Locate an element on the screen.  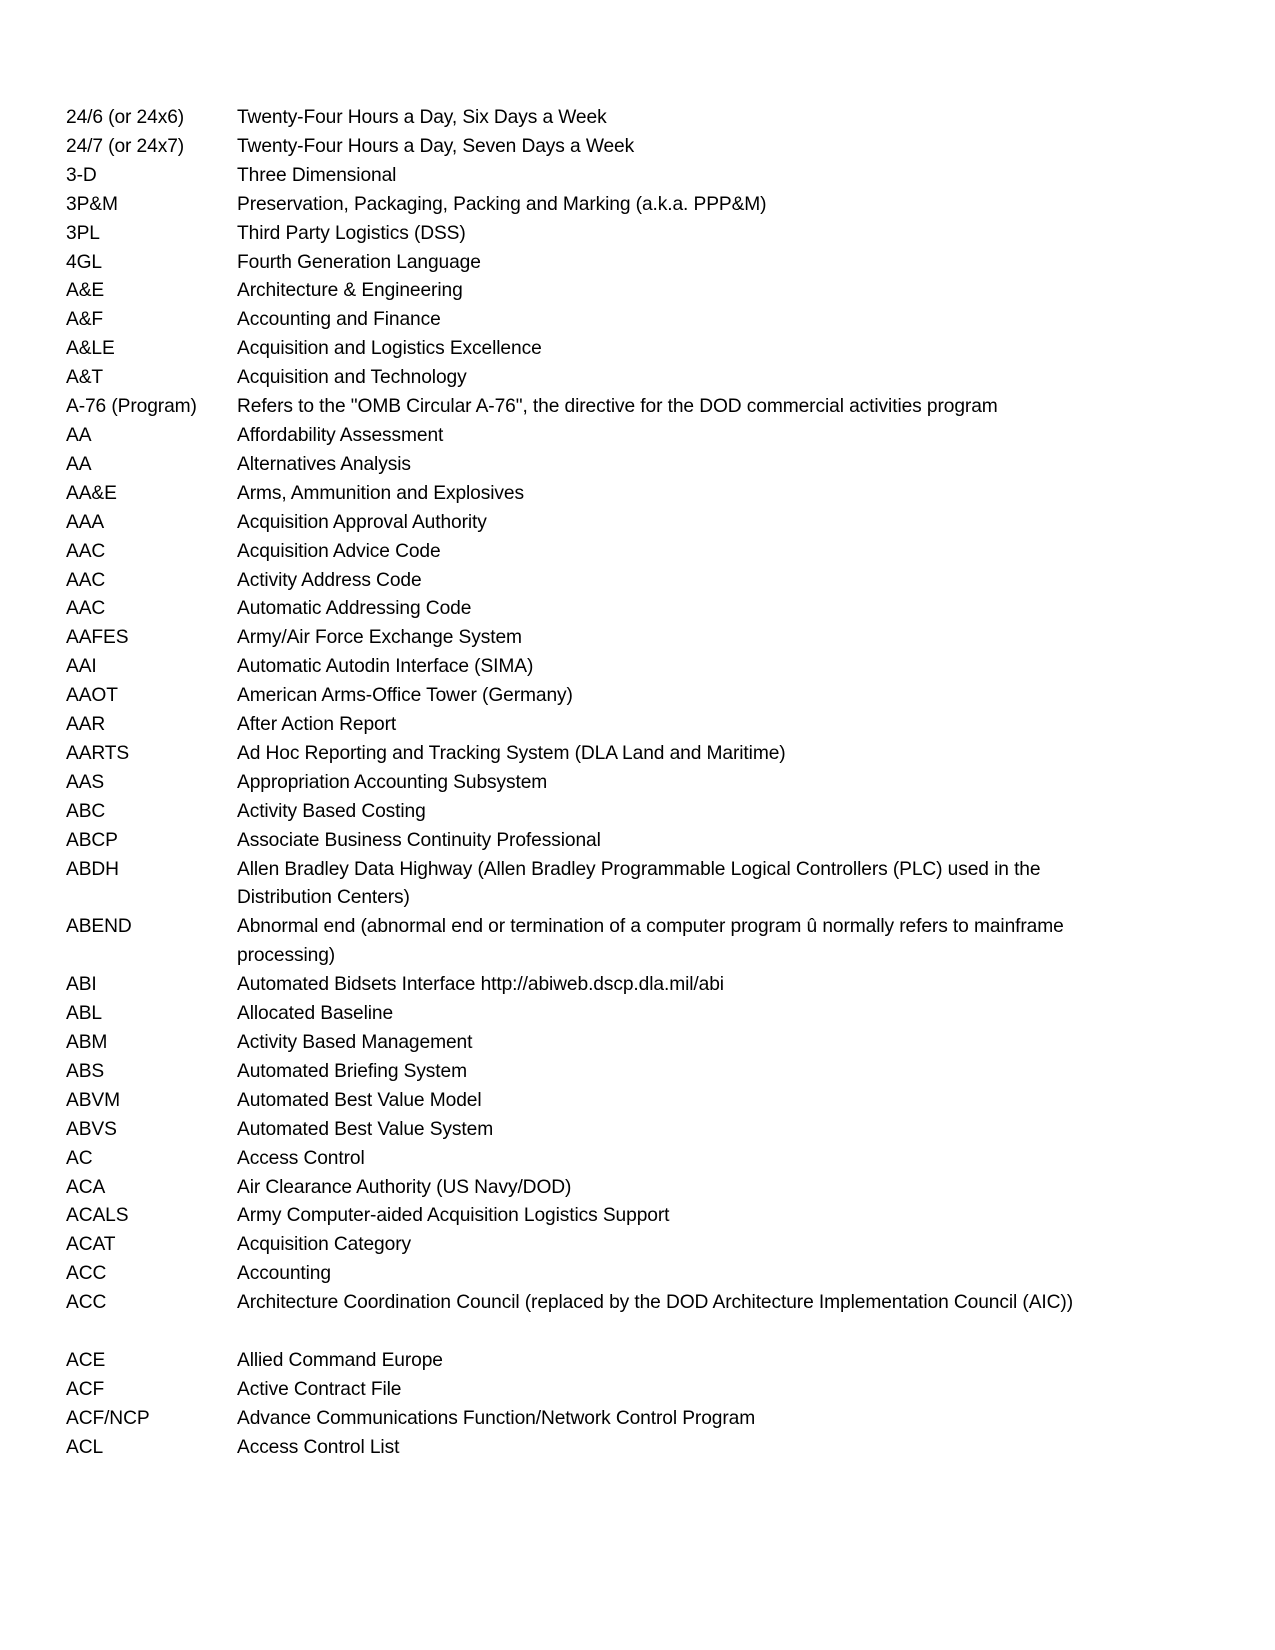
glossary-entry: ACA Air Clearance Authority (US Navy/DOD) is located at coordinates (616, 1188).